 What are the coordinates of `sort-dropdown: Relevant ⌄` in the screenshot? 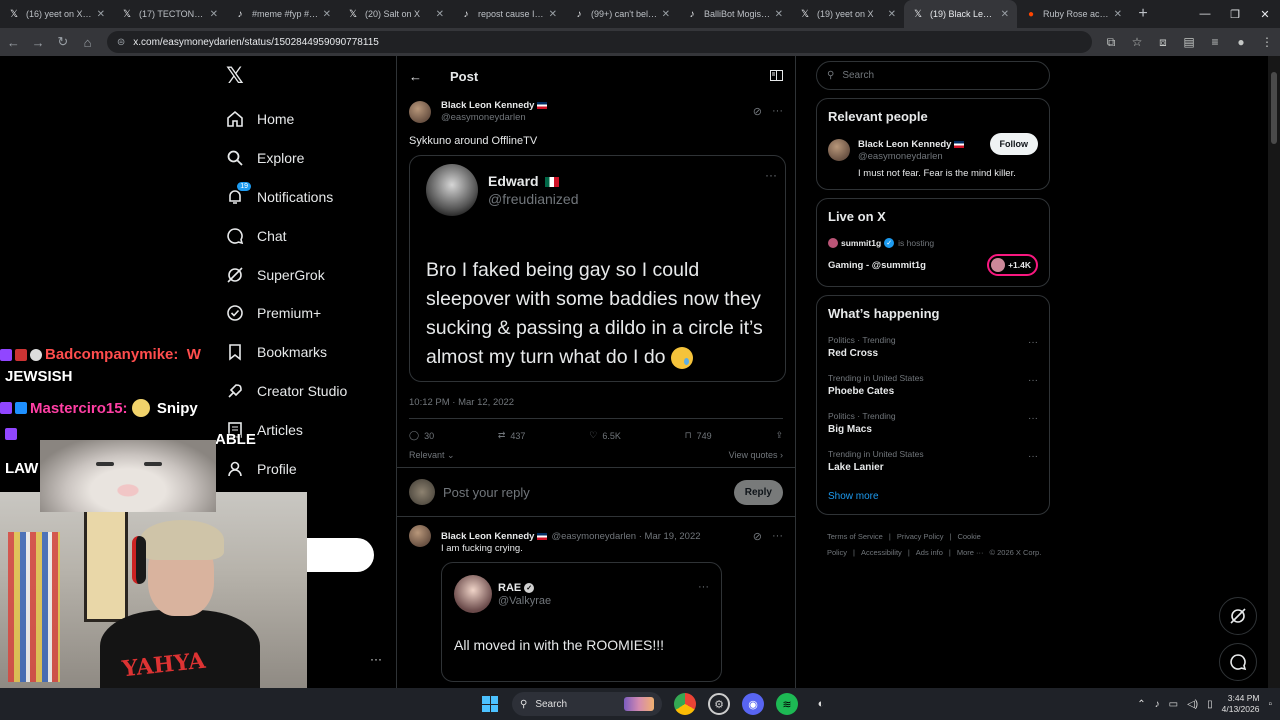 It's located at (432, 455).